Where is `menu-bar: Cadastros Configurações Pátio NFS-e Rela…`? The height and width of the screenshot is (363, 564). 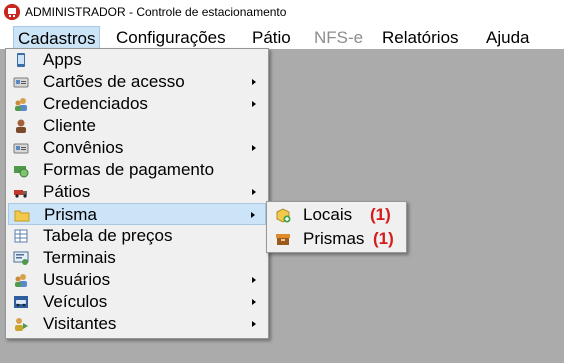 menu-bar: Cadastros Configurações Pátio NFS-e Rela… is located at coordinates (282, 37).